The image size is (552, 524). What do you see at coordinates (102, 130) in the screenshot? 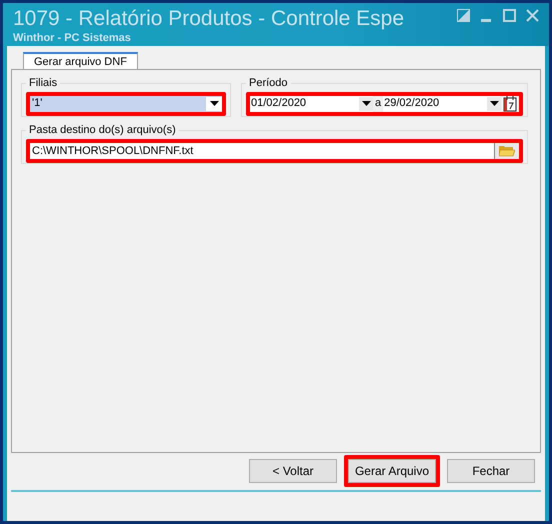
I see `group-label: Pasta destino do(s) arquivo(s)` at bounding box center [102, 130].